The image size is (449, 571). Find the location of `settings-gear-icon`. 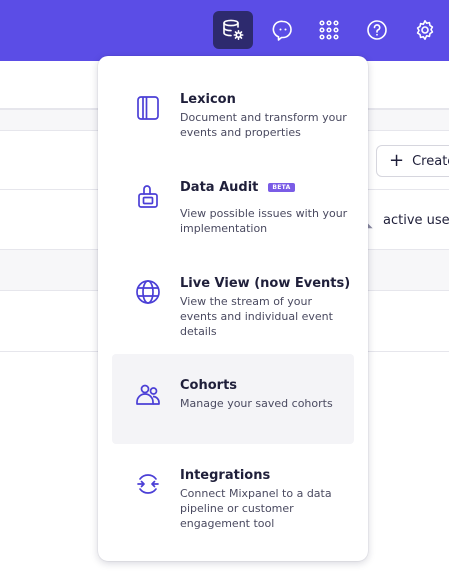

settings-gear-icon is located at coordinates (425, 30).